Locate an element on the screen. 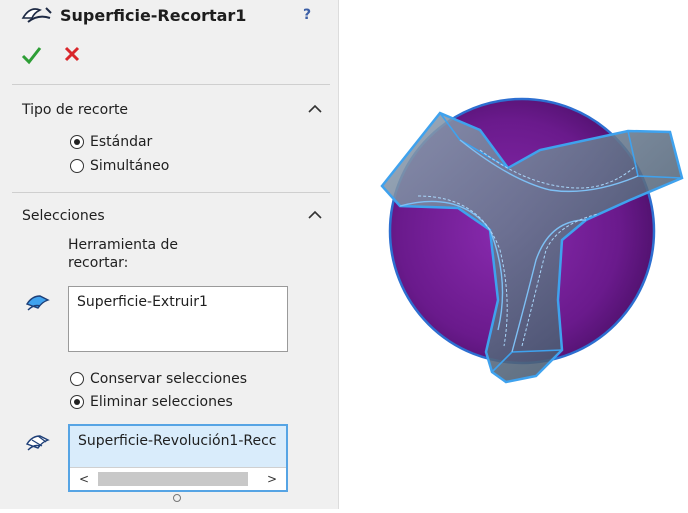 This screenshot has height=513, width=688. radio-keep-selections: Conservar selecciones is located at coordinates (158, 379).